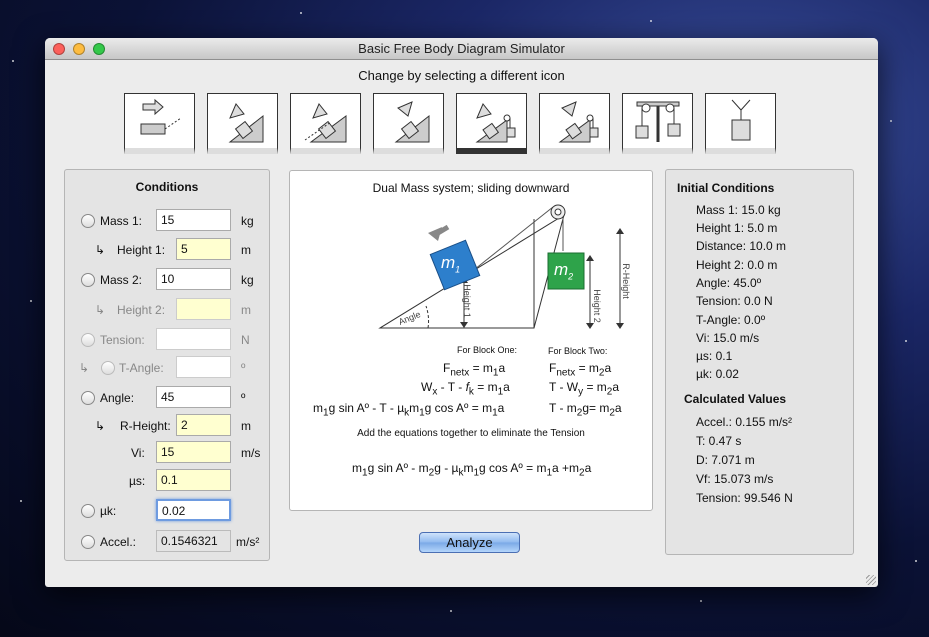 The image size is (929, 637). Describe the element at coordinates (495, 123) in the screenshot. I see `incline-dual-mass-down-icon` at that location.